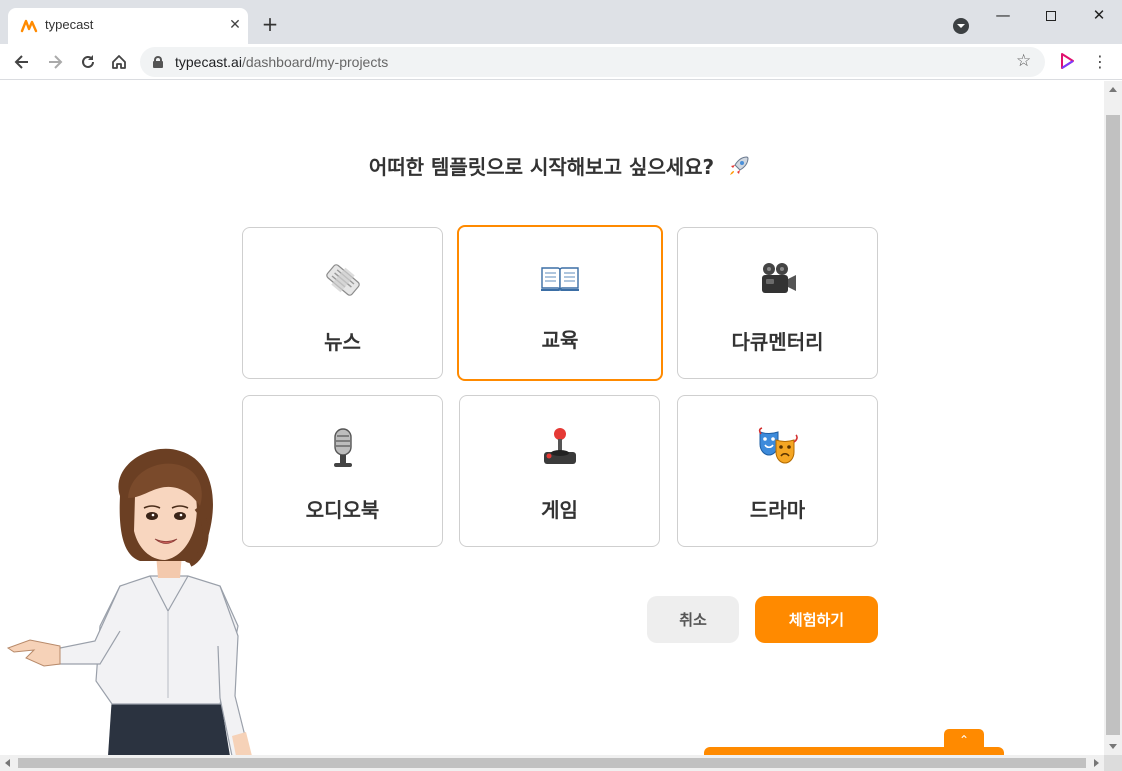 The height and width of the screenshot is (771, 1122). Describe the element at coordinates (1096, 763) in the screenshot. I see `scroll-right-arrow-icon` at that location.